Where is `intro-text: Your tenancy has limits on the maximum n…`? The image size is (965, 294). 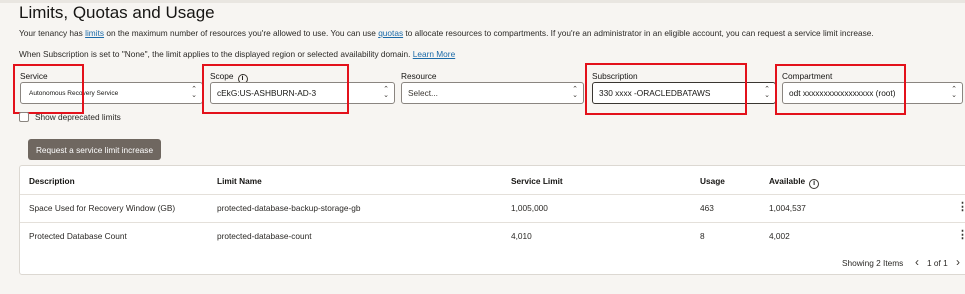
intro-text: Your tenancy has limits on the maximum n… is located at coordinates (446, 33).